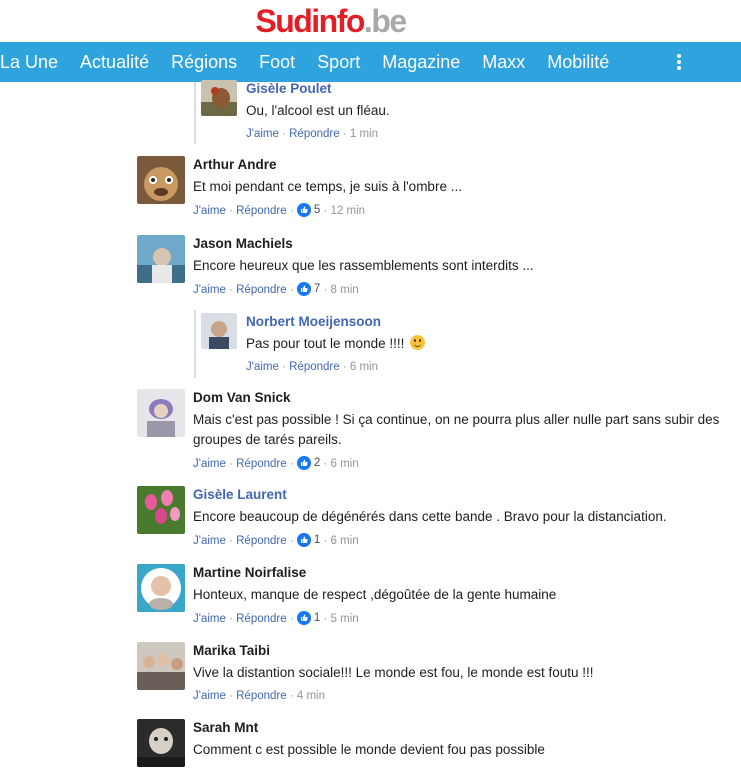 The width and height of the screenshot is (741, 768). What do you see at coordinates (421, 62) in the screenshot?
I see `nav-magazine: Magazine` at bounding box center [421, 62].